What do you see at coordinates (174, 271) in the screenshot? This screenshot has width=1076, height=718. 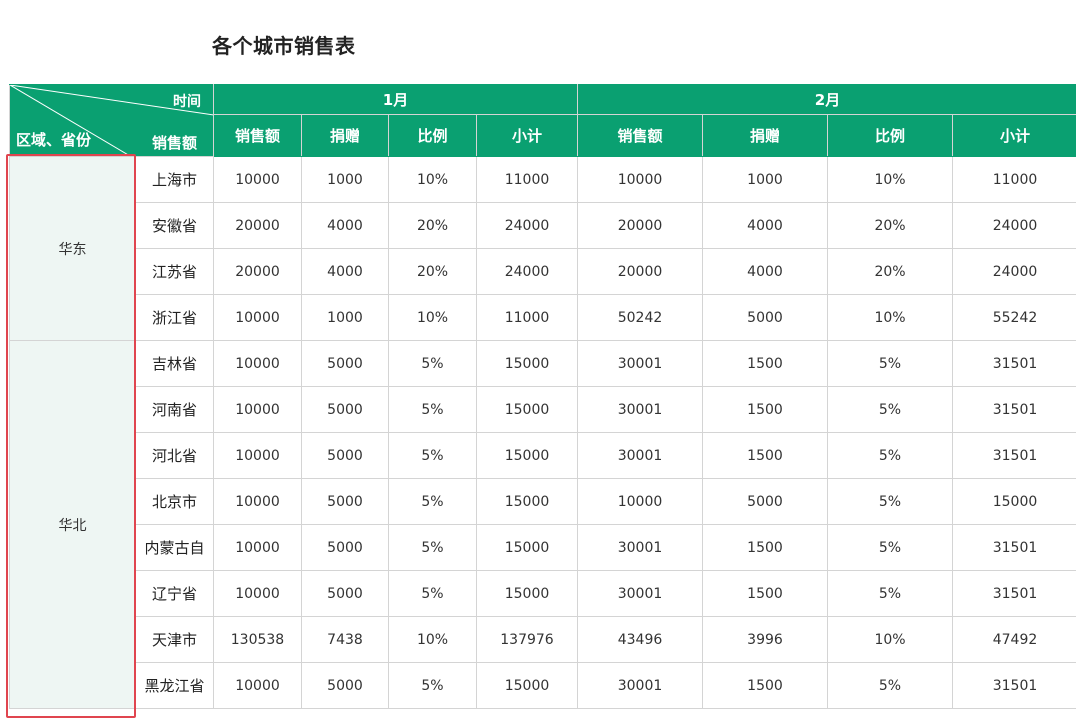 I see `province-cell: 江苏省` at bounding box center [174, 271].